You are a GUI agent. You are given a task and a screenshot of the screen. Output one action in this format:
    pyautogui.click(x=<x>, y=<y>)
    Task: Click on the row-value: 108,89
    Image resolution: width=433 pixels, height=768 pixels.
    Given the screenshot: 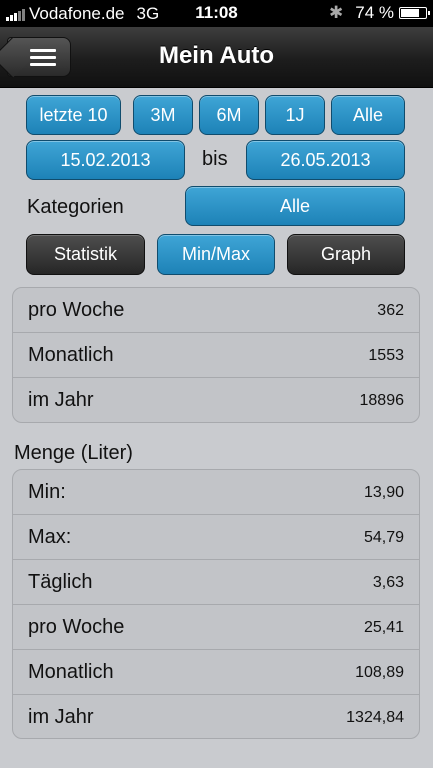 What is the action you would take?
    pyautogui.click(x=379, y=672)
    